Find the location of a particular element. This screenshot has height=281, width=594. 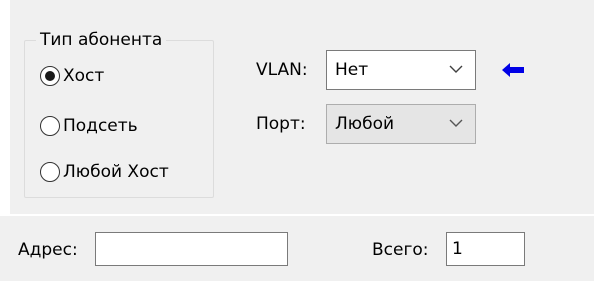

radio-host-label: Хост is located at coordinates (84, 76).